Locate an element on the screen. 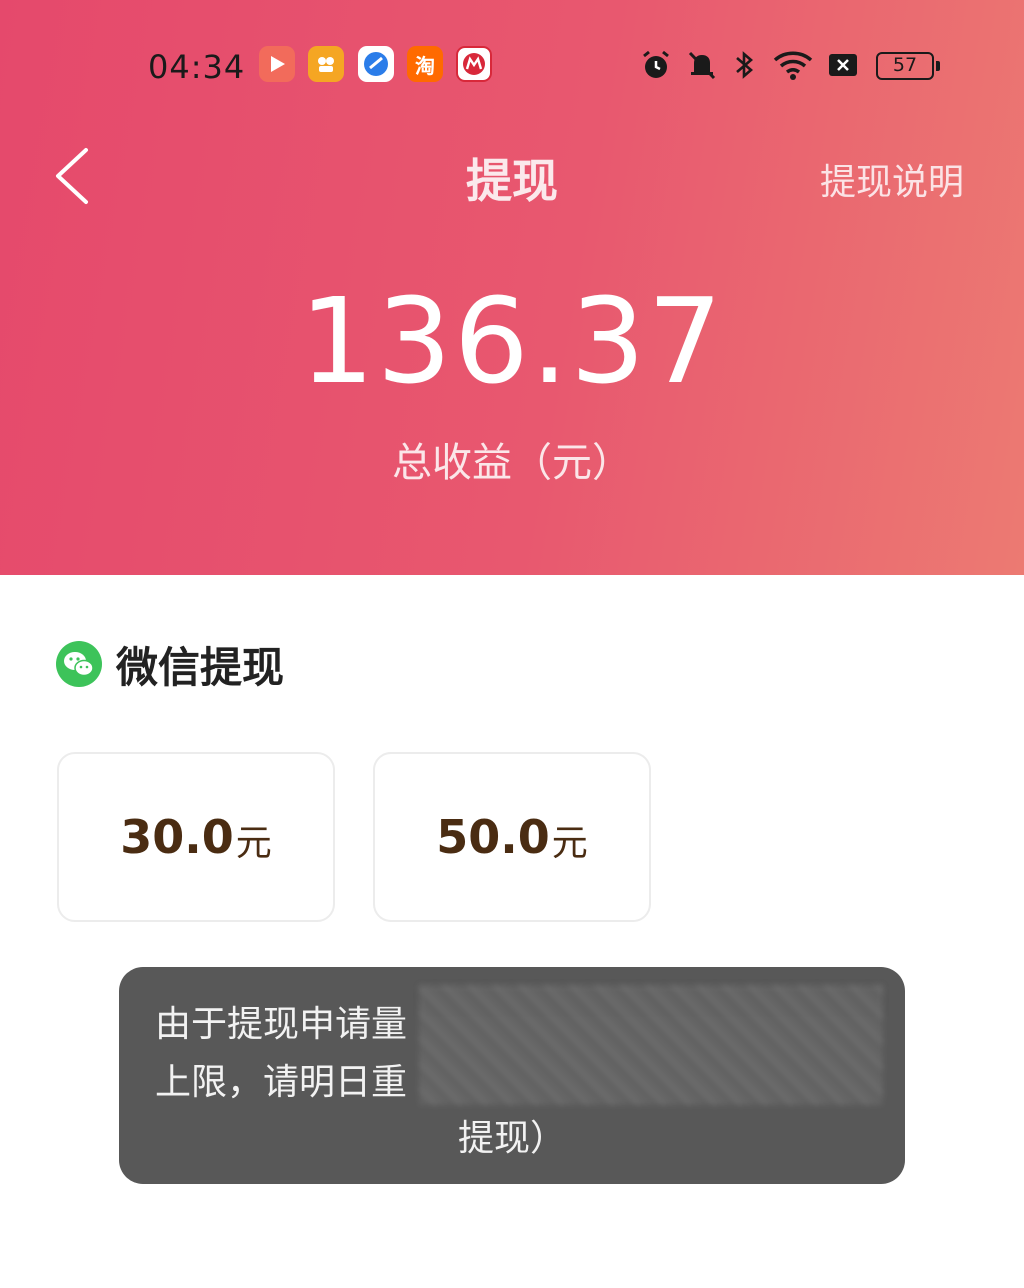 The image size is (1024, 1288). toast-line-3: 提现） is located at coordinates (511, 1138).